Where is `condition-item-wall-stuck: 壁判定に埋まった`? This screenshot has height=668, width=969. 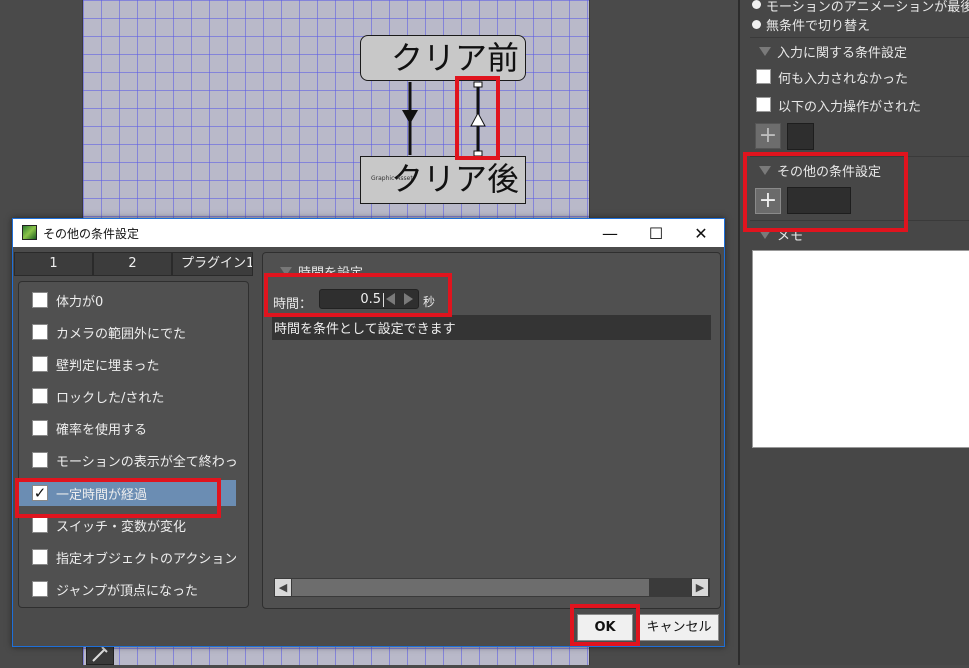
condition-item-wall-stuck: 壁判定に埋まった is located at coordinates (127, 364).